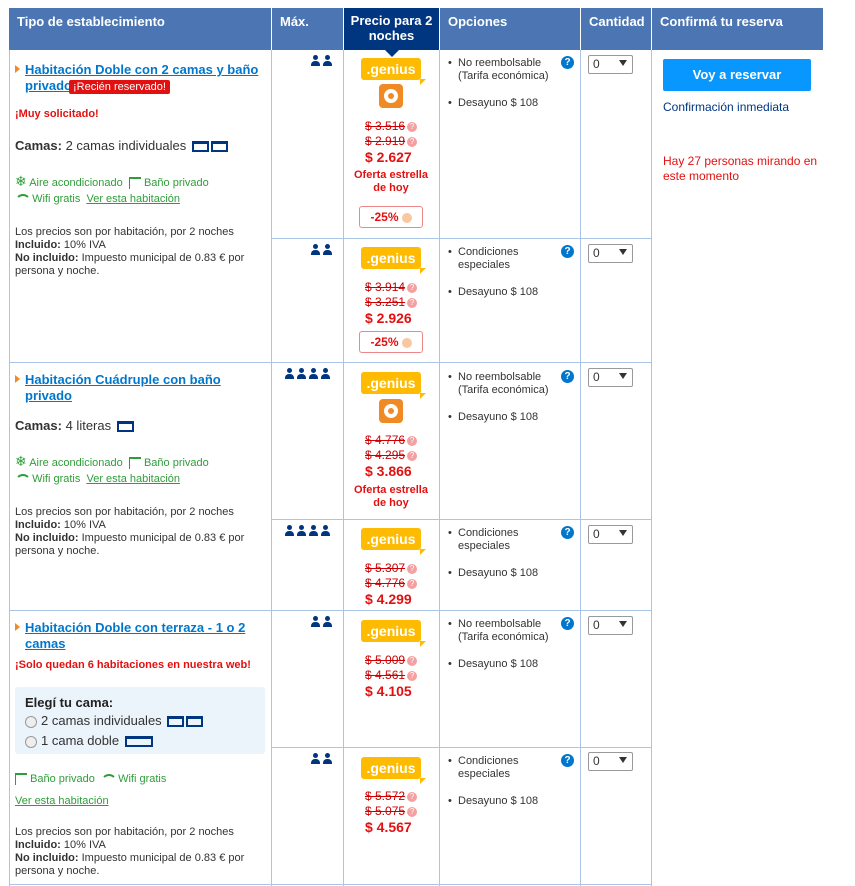 This screenshot has height=886, width=855. What do you see at coordinates (726, 107) in the screenshot?
I see `instant-confirmation: Confirmación inmediata` at bounding box center [726, 107].